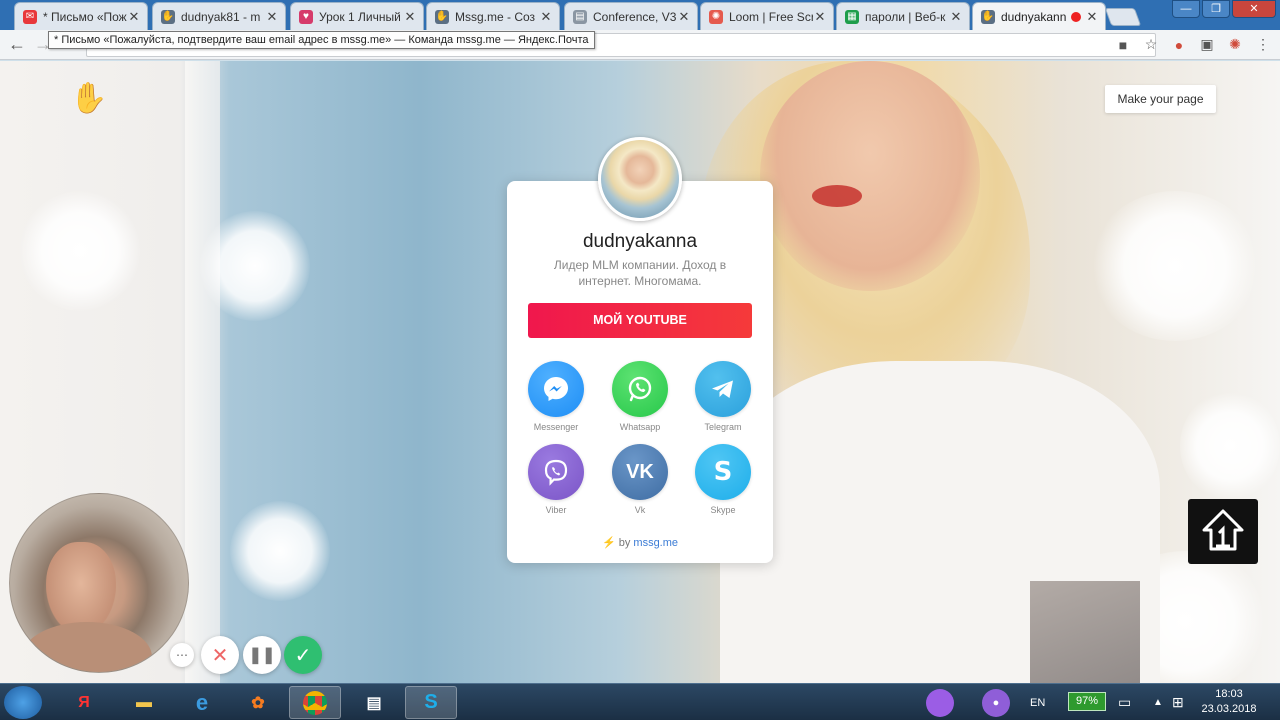 The image size is (1280, 720). I want to click on power-icon: ▭, so click(1124, 702).